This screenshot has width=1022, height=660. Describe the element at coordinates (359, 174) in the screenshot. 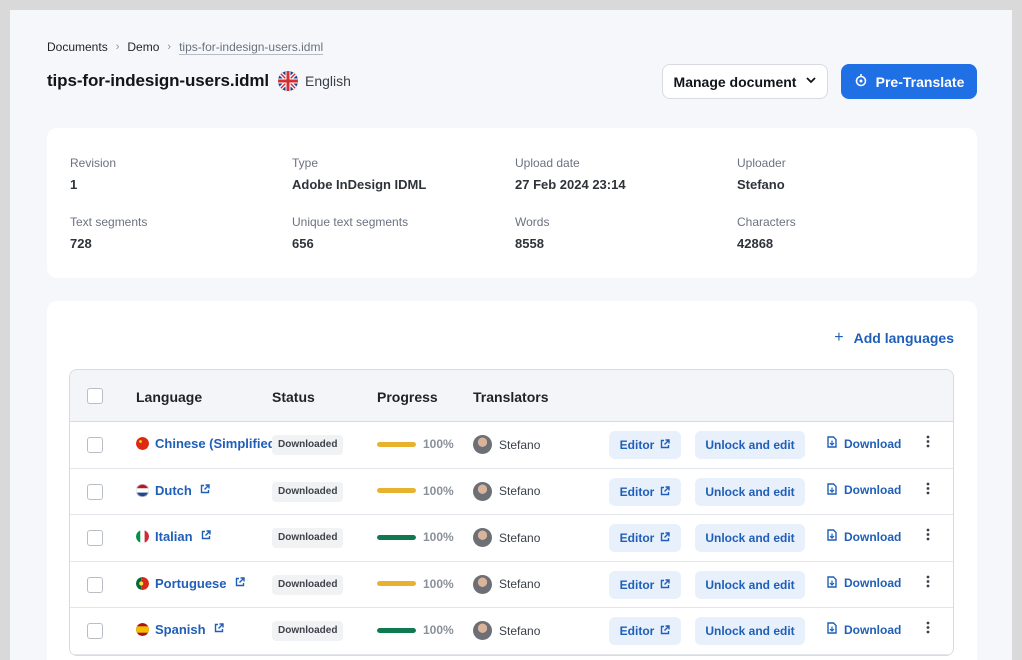

I see `info-type: Type Adobe InDesign IDML` at that location.